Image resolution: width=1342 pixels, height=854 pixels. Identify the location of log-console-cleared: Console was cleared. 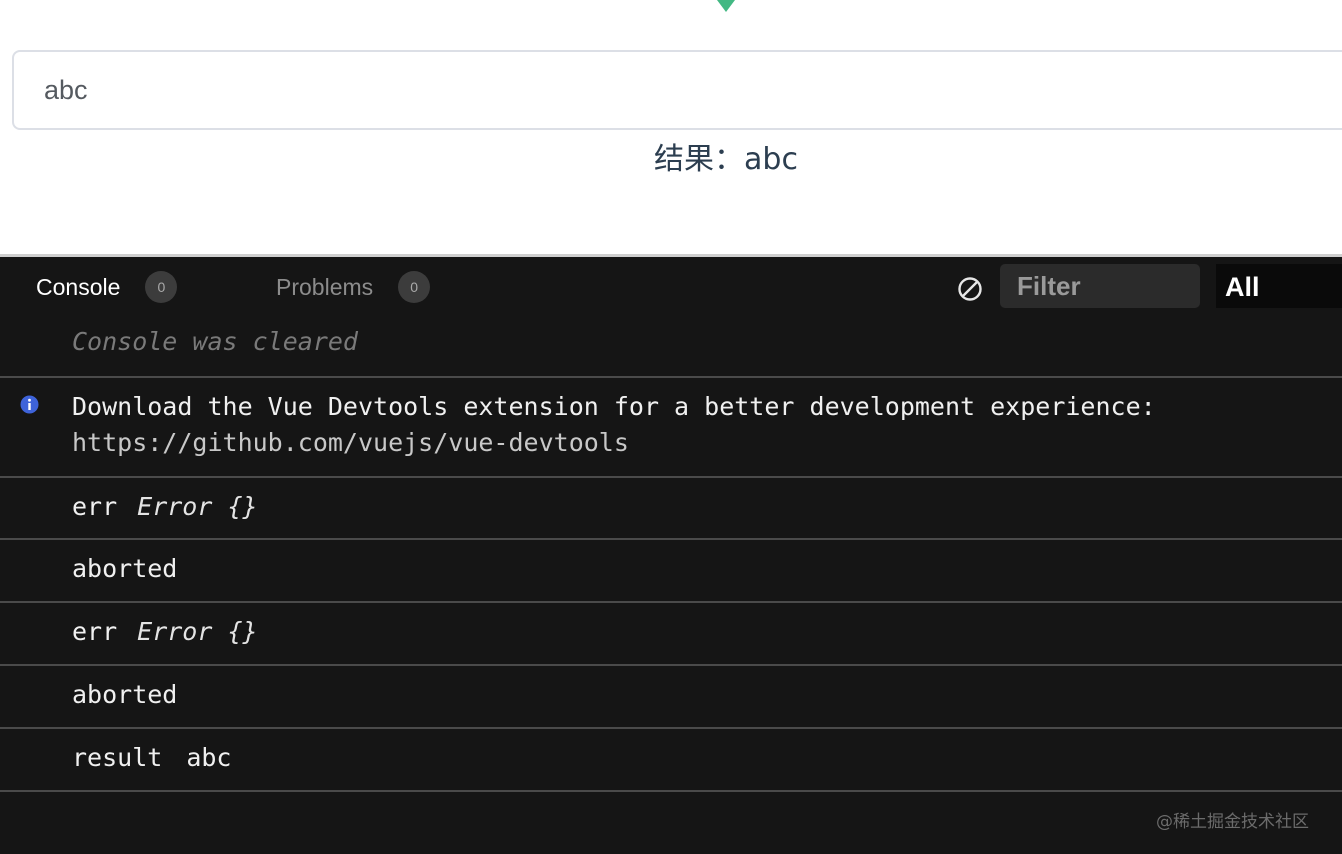
(671, 347).